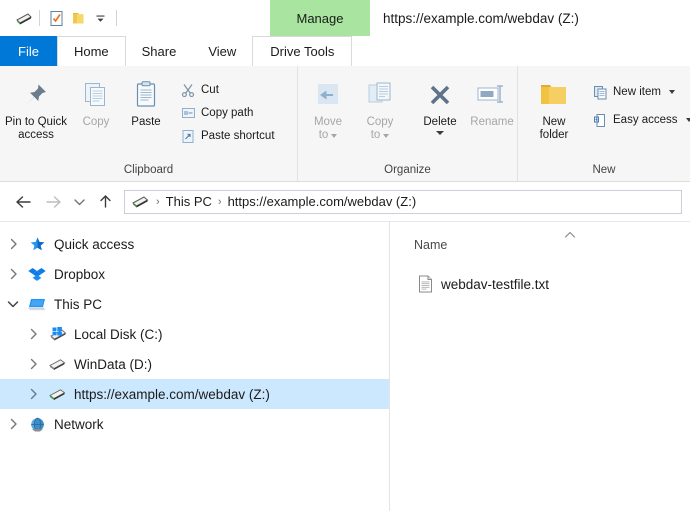  What do you see at coordinates (645, 120) in the screenshot?
I see `easy-access-label: Easy access` at bounding box center [645, 120].